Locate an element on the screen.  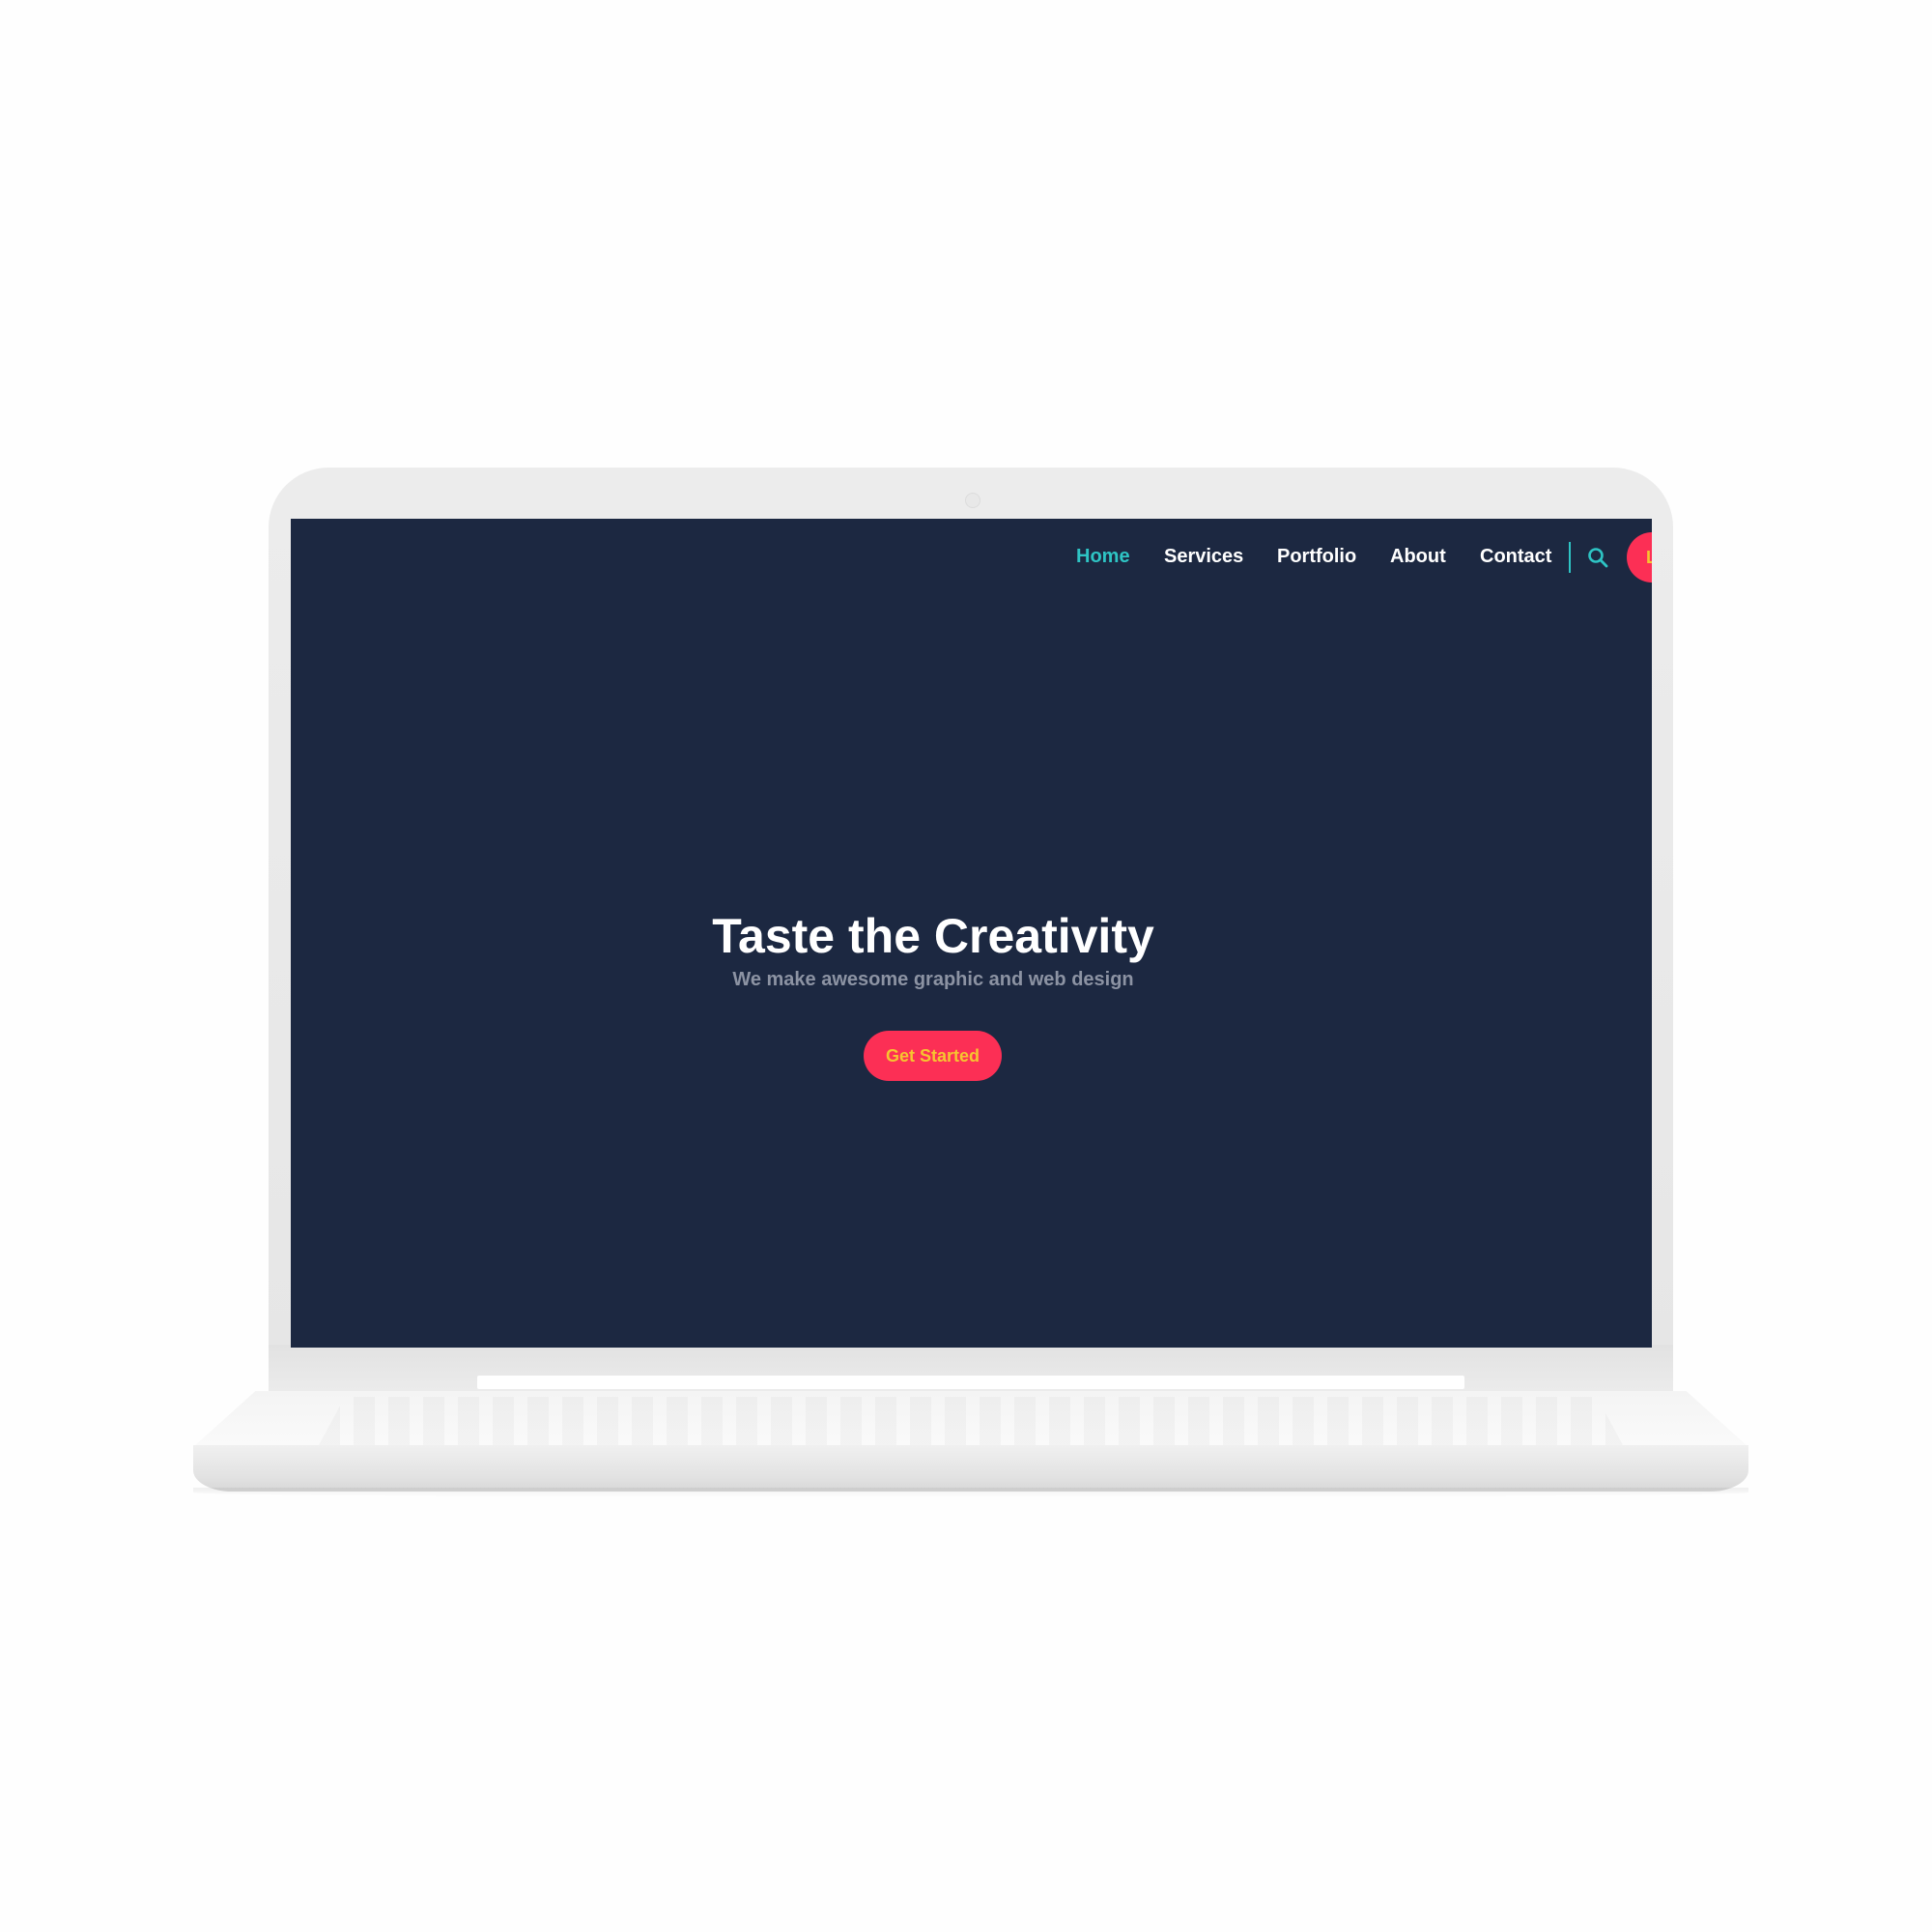
webcam is located at coordinates (972, 500).